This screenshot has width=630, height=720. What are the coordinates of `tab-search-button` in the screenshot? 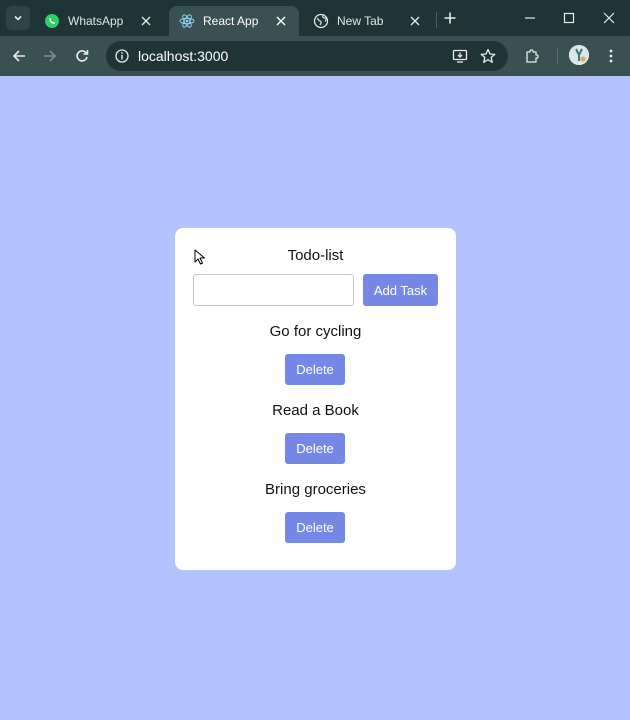 It's located at (18, 18).